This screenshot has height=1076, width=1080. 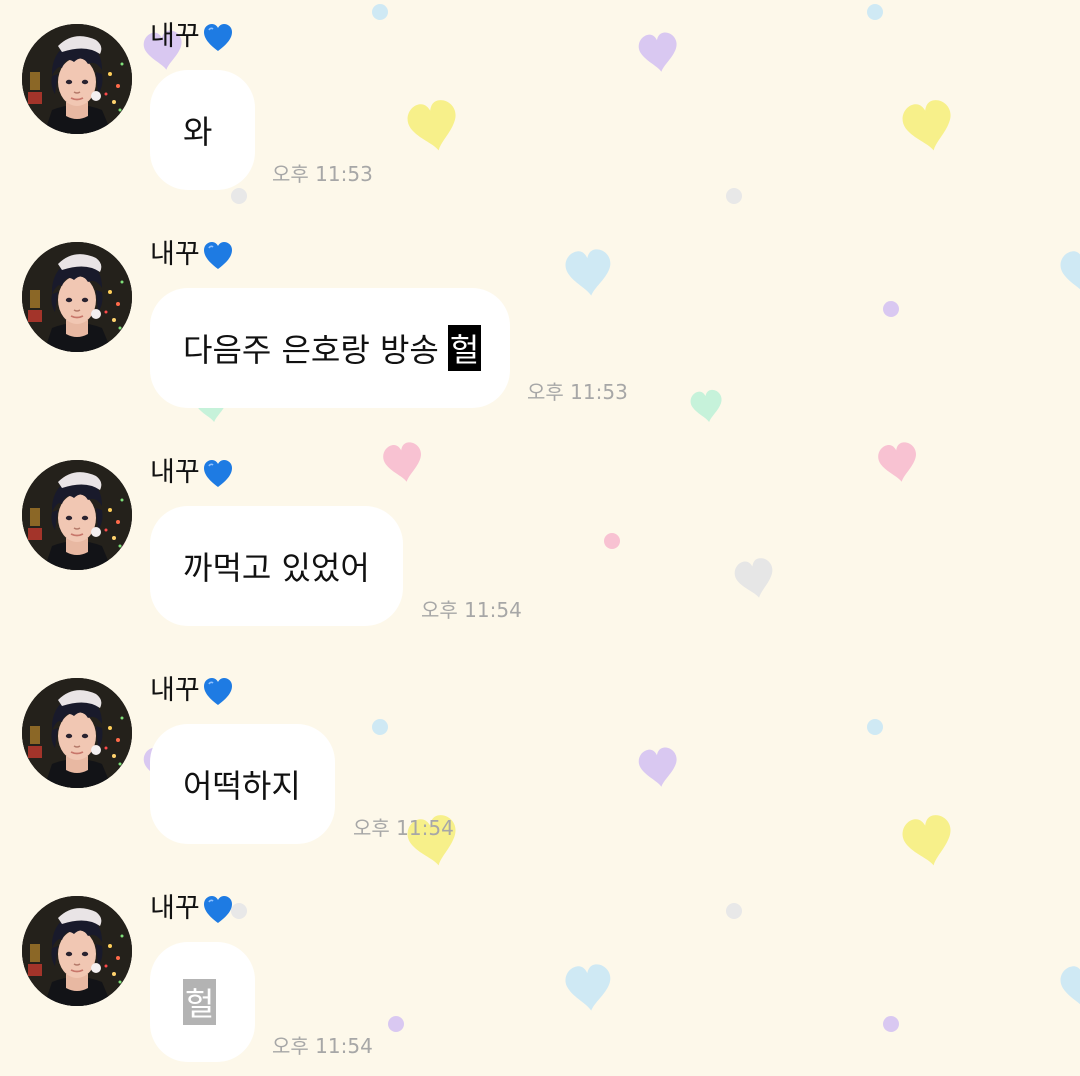 What do you see at coordinates (311, 350) in the screenshot?
I see `message-text: 다음주 은호랑 방송` at bounding box center [311, 350].